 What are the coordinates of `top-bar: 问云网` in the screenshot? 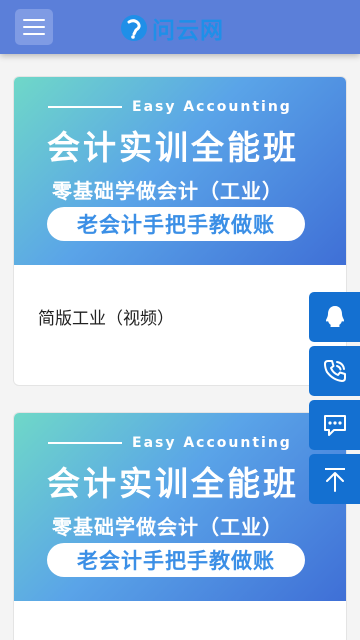 It's located at (180, 27).